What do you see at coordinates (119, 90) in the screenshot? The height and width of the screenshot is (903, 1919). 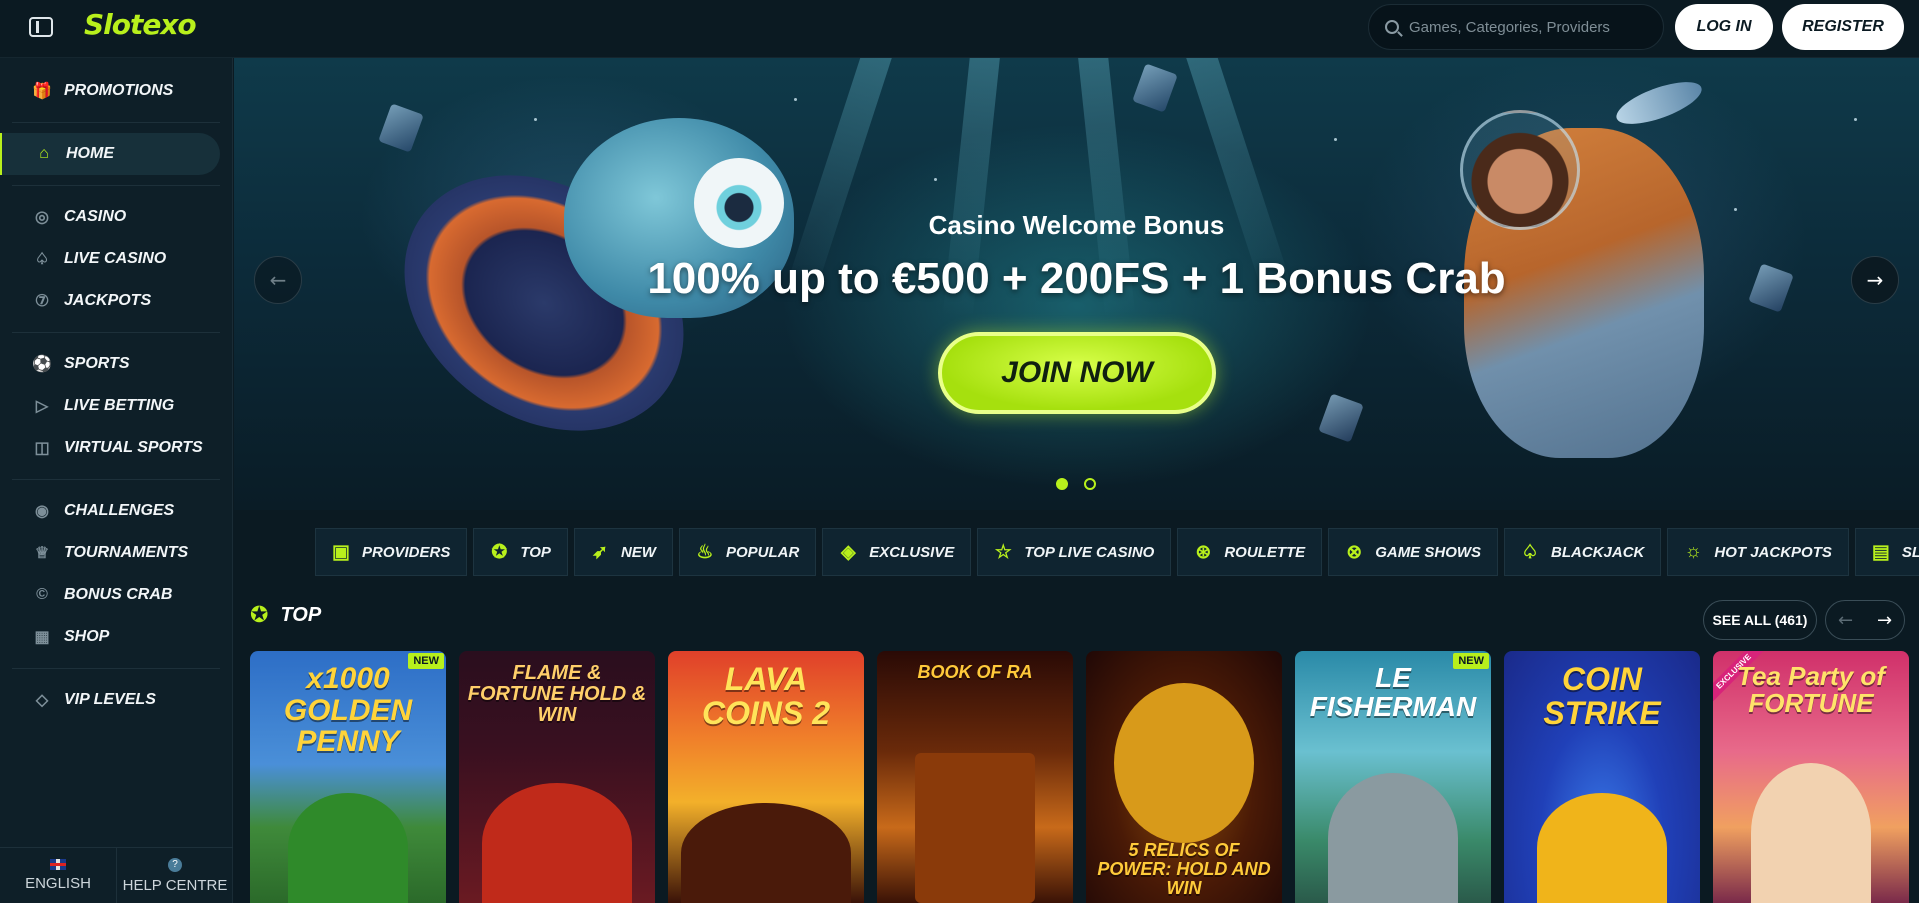 I see `sidebar-item-label: PROMOTIONS` at bounding box center [119, 90].